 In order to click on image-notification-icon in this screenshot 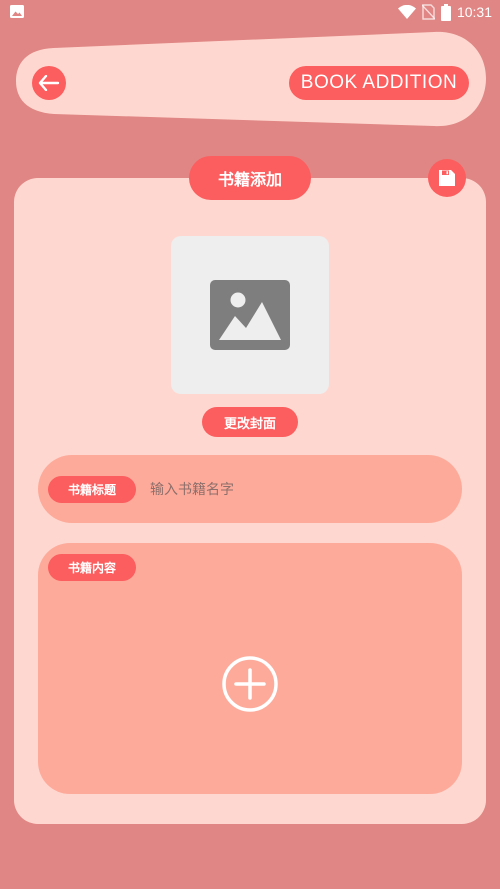, I will do `click(17, 11)`.